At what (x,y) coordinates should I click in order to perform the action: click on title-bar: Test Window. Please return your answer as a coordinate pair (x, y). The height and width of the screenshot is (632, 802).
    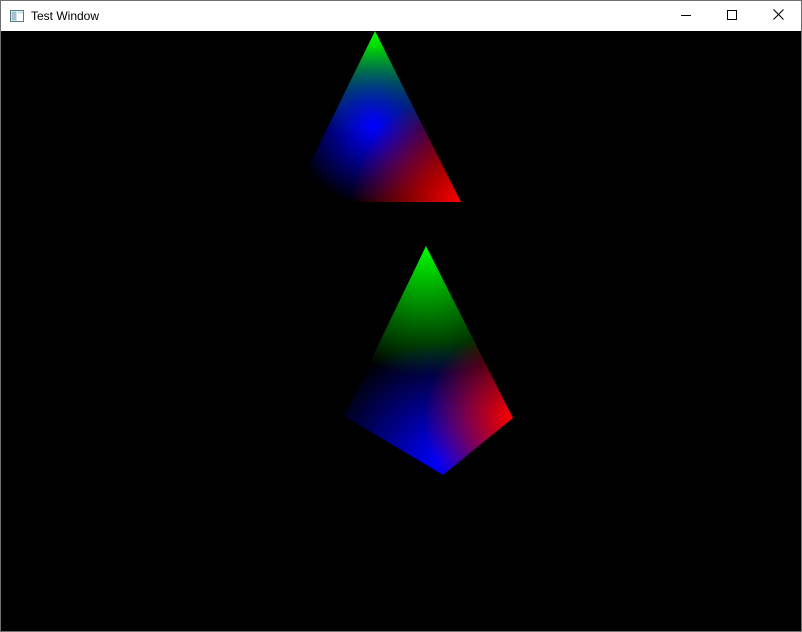
    Looking at the image, I should click on (401, 16).